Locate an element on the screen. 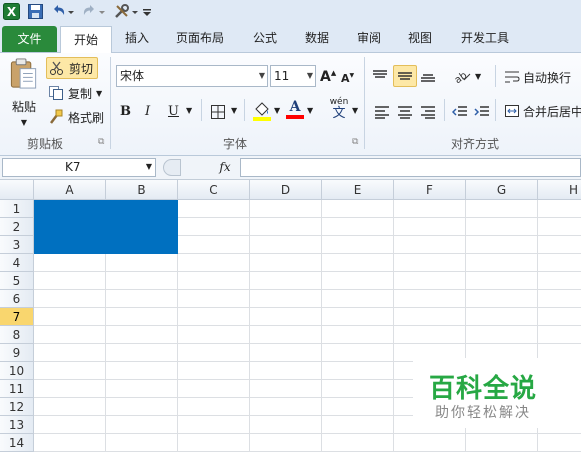  font-color-dropdown-icon: ▼ is located at coordinates (310, 110).